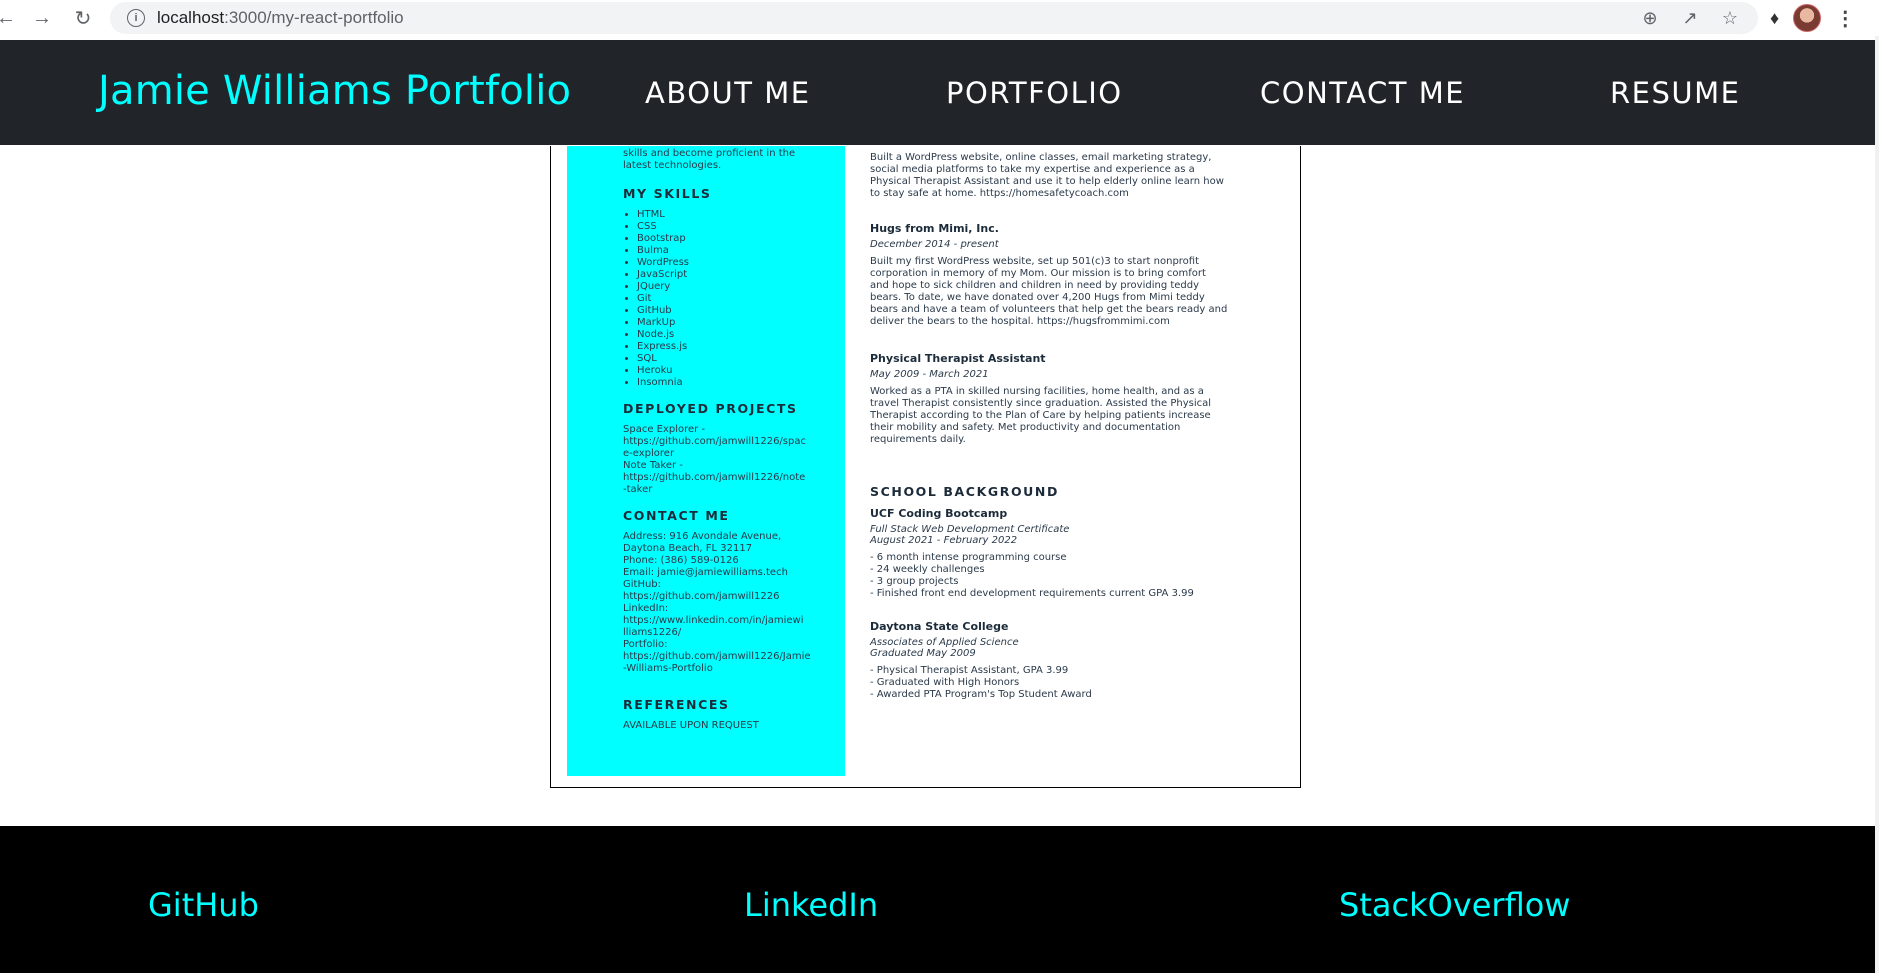 This screenshot has height=973, width=1879. I want to click on browser-menu-icon: ⋮, so click(1845, 18).